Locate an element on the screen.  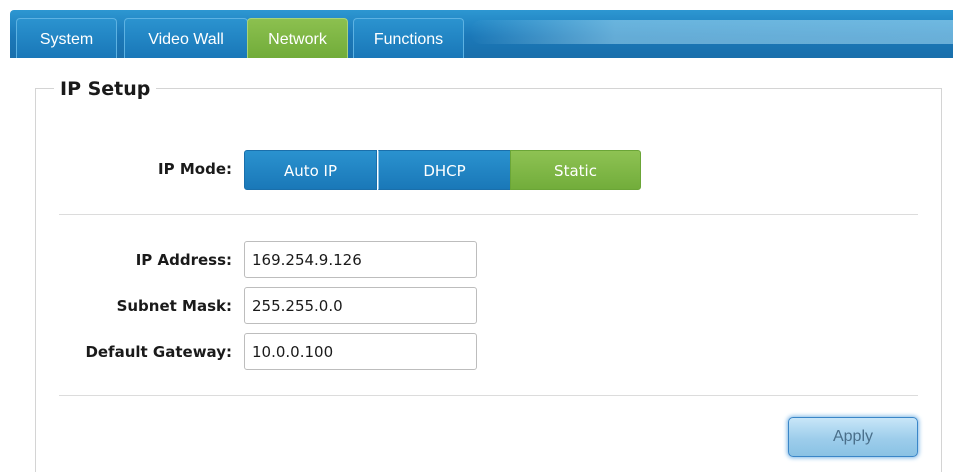
default-gateway-label: Default Gateway: is located at coordinates (158, 352).